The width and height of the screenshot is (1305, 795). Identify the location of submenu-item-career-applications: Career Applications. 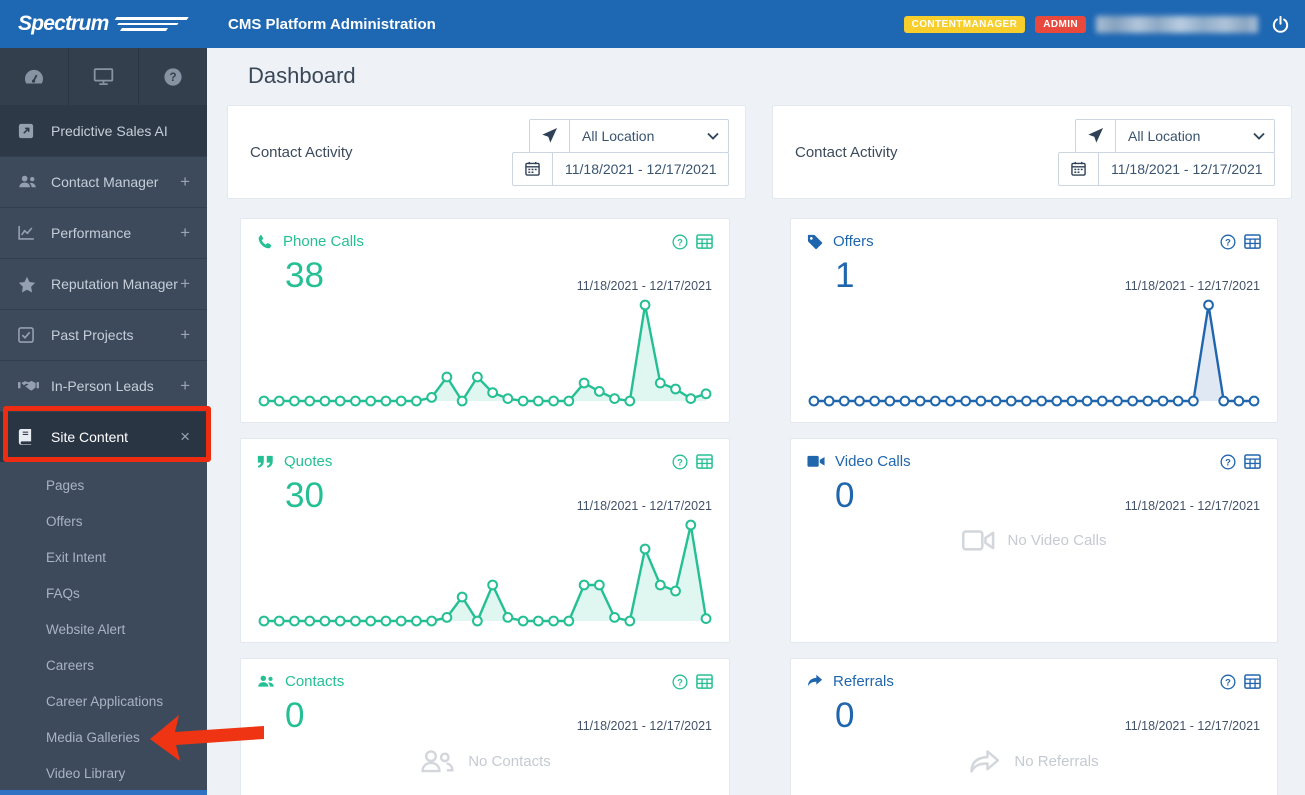
(103, 702).